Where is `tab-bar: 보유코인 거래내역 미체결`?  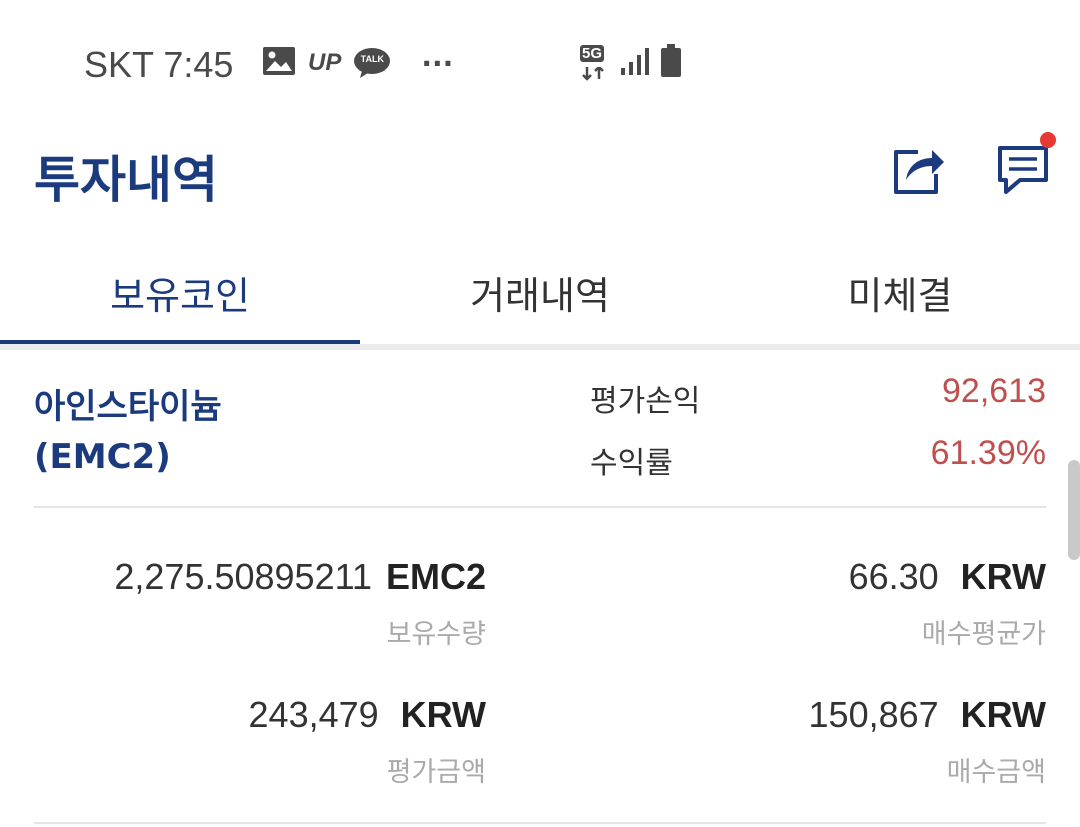 tab-bar: 보유코인 거래내역 미체결 is located at coordinates (540, 292).